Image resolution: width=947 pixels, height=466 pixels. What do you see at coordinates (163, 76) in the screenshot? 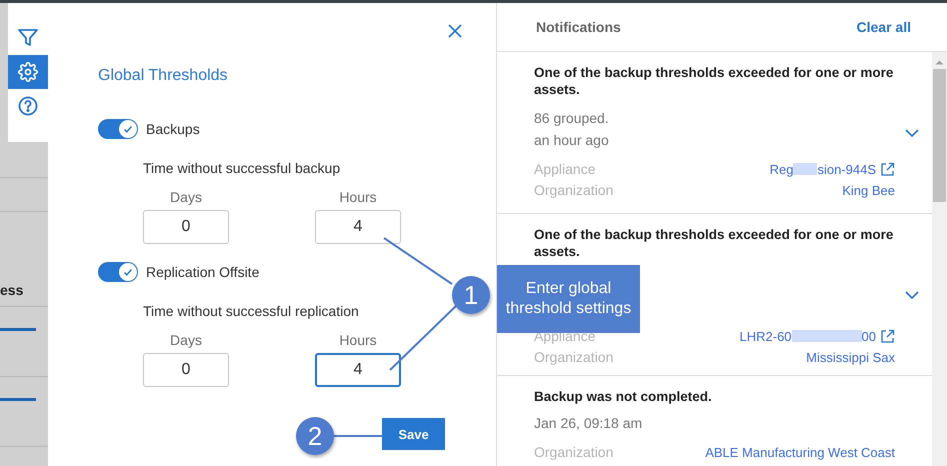
I see `panel-title: Global Thresholds` at bounding box center [163, 76].